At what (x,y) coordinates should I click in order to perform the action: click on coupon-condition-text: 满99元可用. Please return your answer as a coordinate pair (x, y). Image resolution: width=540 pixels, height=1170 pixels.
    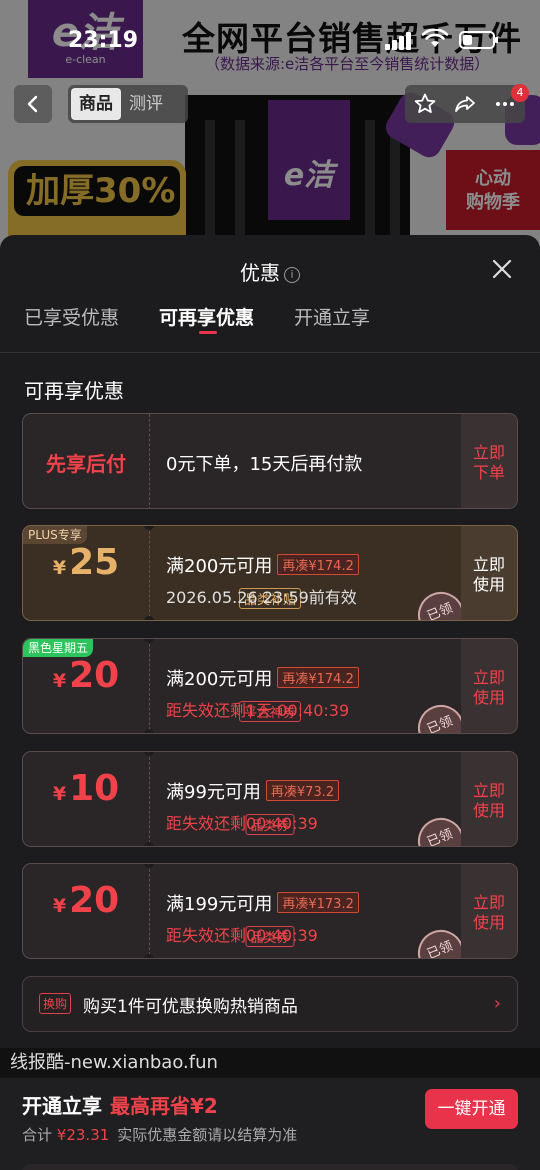
    Looking at the image, I should click on (213, 792).